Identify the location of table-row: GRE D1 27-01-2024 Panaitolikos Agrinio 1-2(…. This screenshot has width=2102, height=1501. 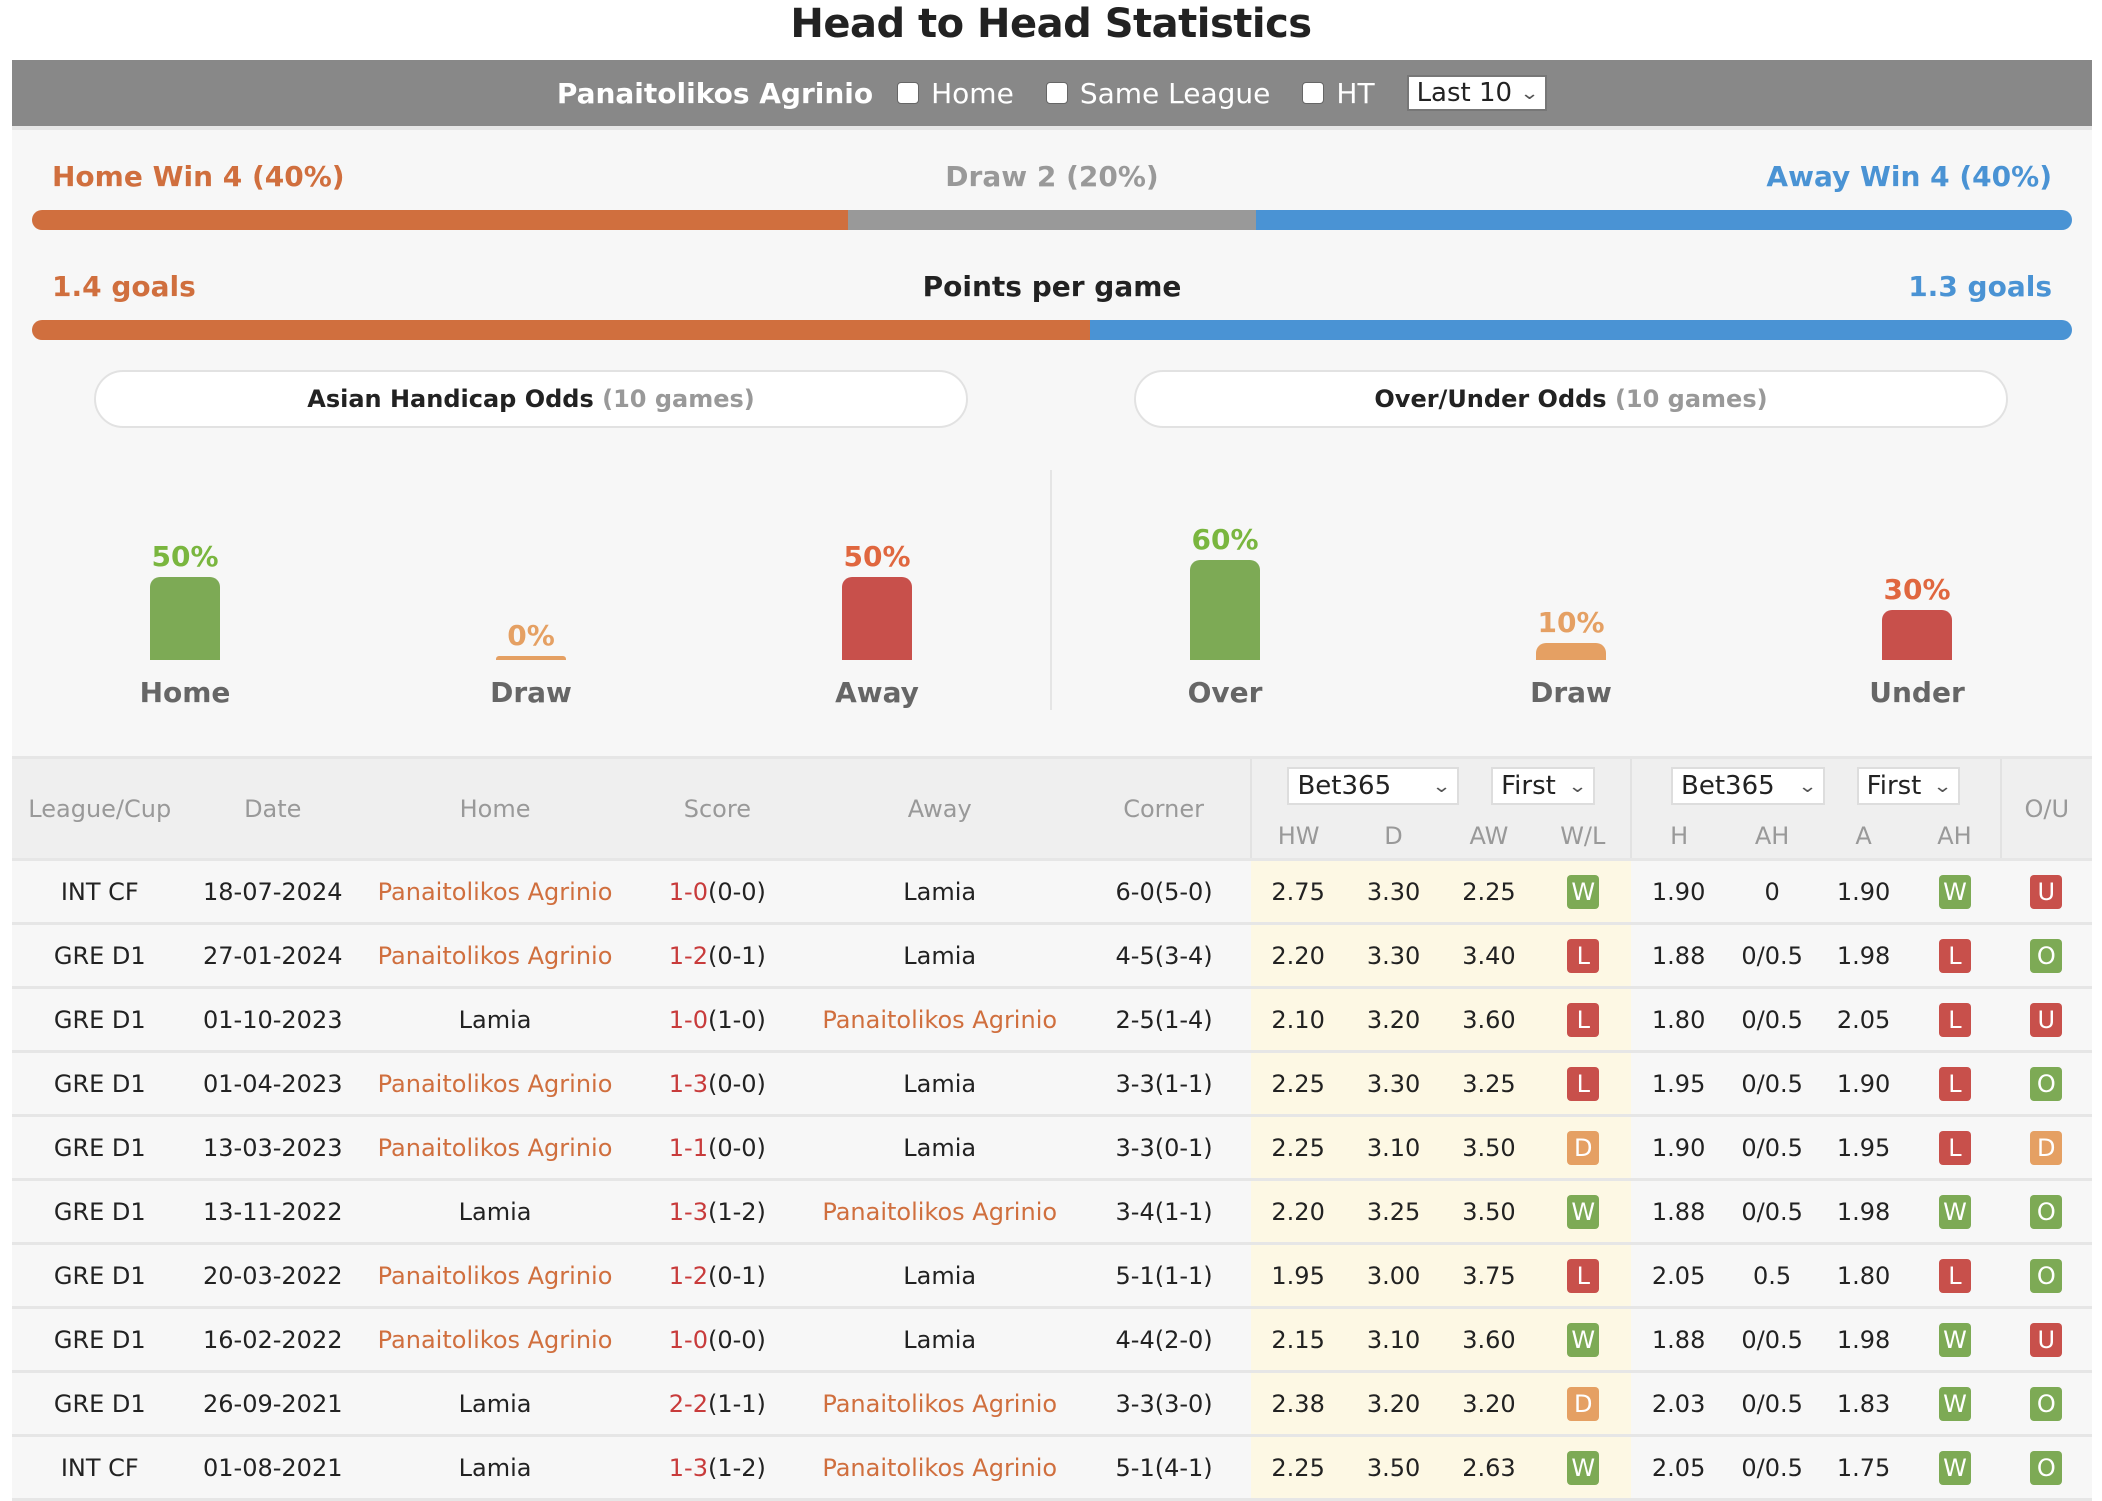
(1052, 955).